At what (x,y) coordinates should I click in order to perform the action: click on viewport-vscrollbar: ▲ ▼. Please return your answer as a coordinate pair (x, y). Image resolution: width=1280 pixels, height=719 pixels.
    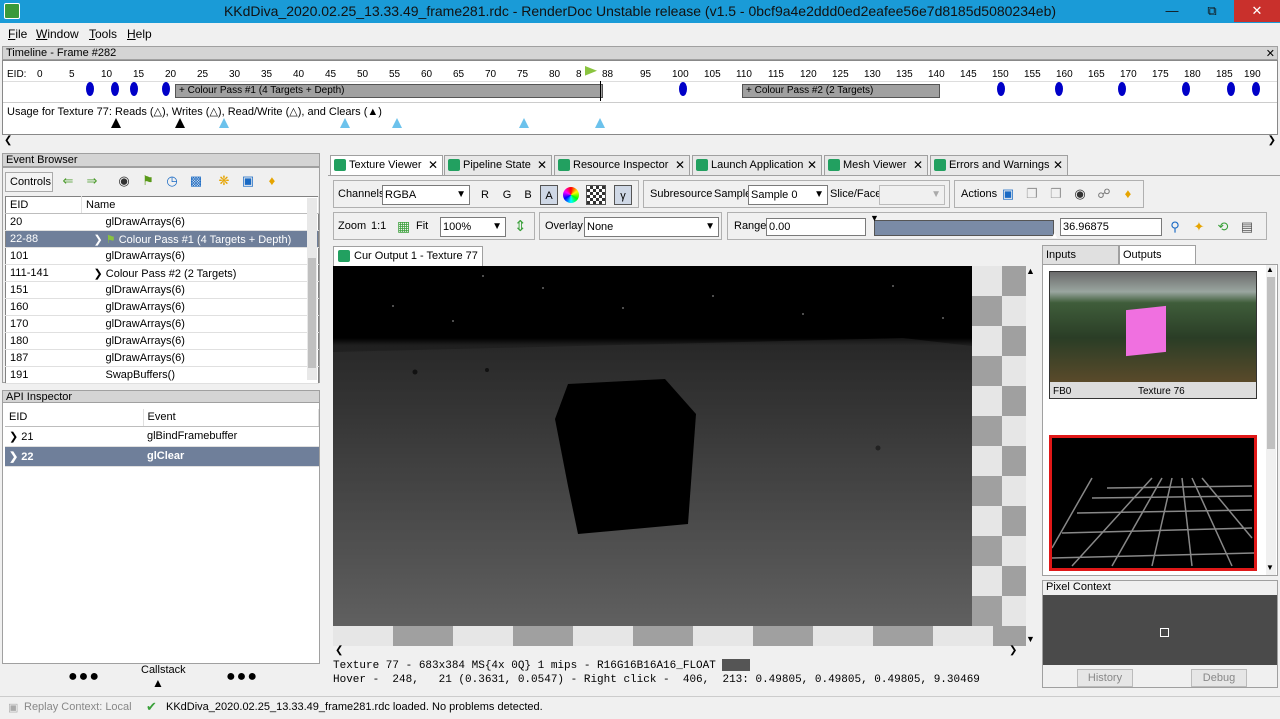
    Looking at the image, I should click on (1030, 456).